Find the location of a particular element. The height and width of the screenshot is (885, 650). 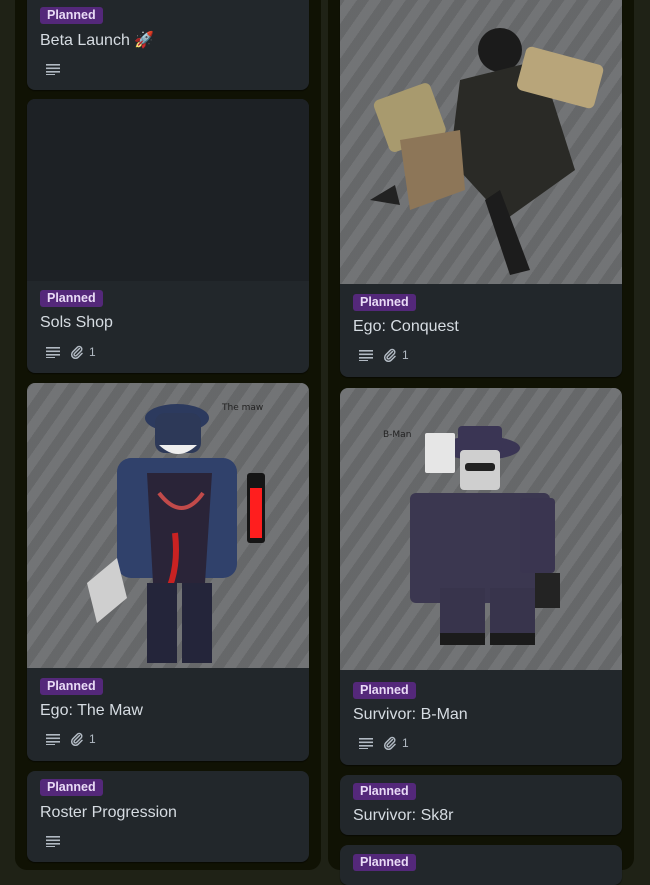

card-title: Ego: Conquest is located at coordinates (406, 326).